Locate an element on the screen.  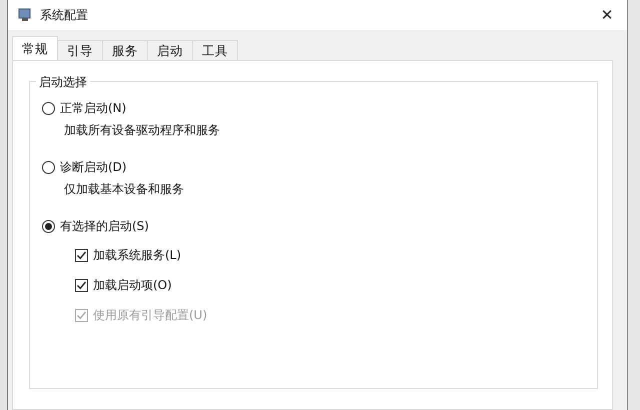
option-description: 仅加载基本设备和服务 is located at coordinates (124, 189).